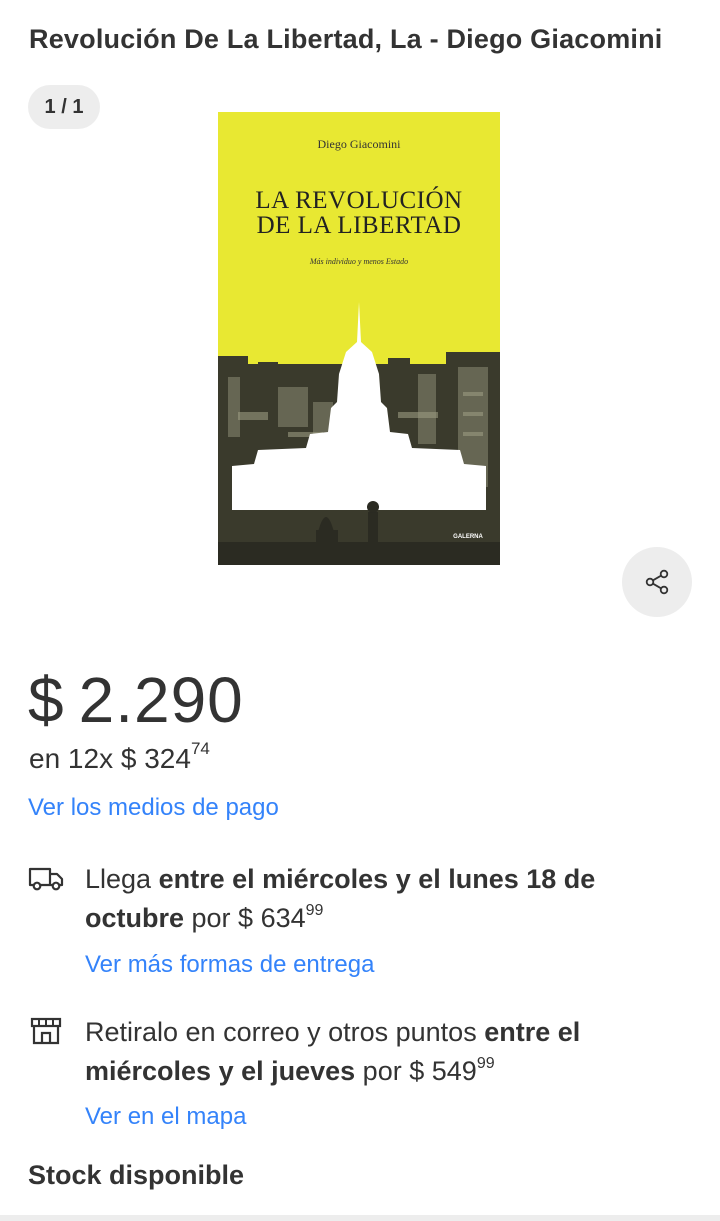  What do you see at coordinates (46, 881) in the screenshot?
I see `truck-icon` at bounding box center [46, 881].